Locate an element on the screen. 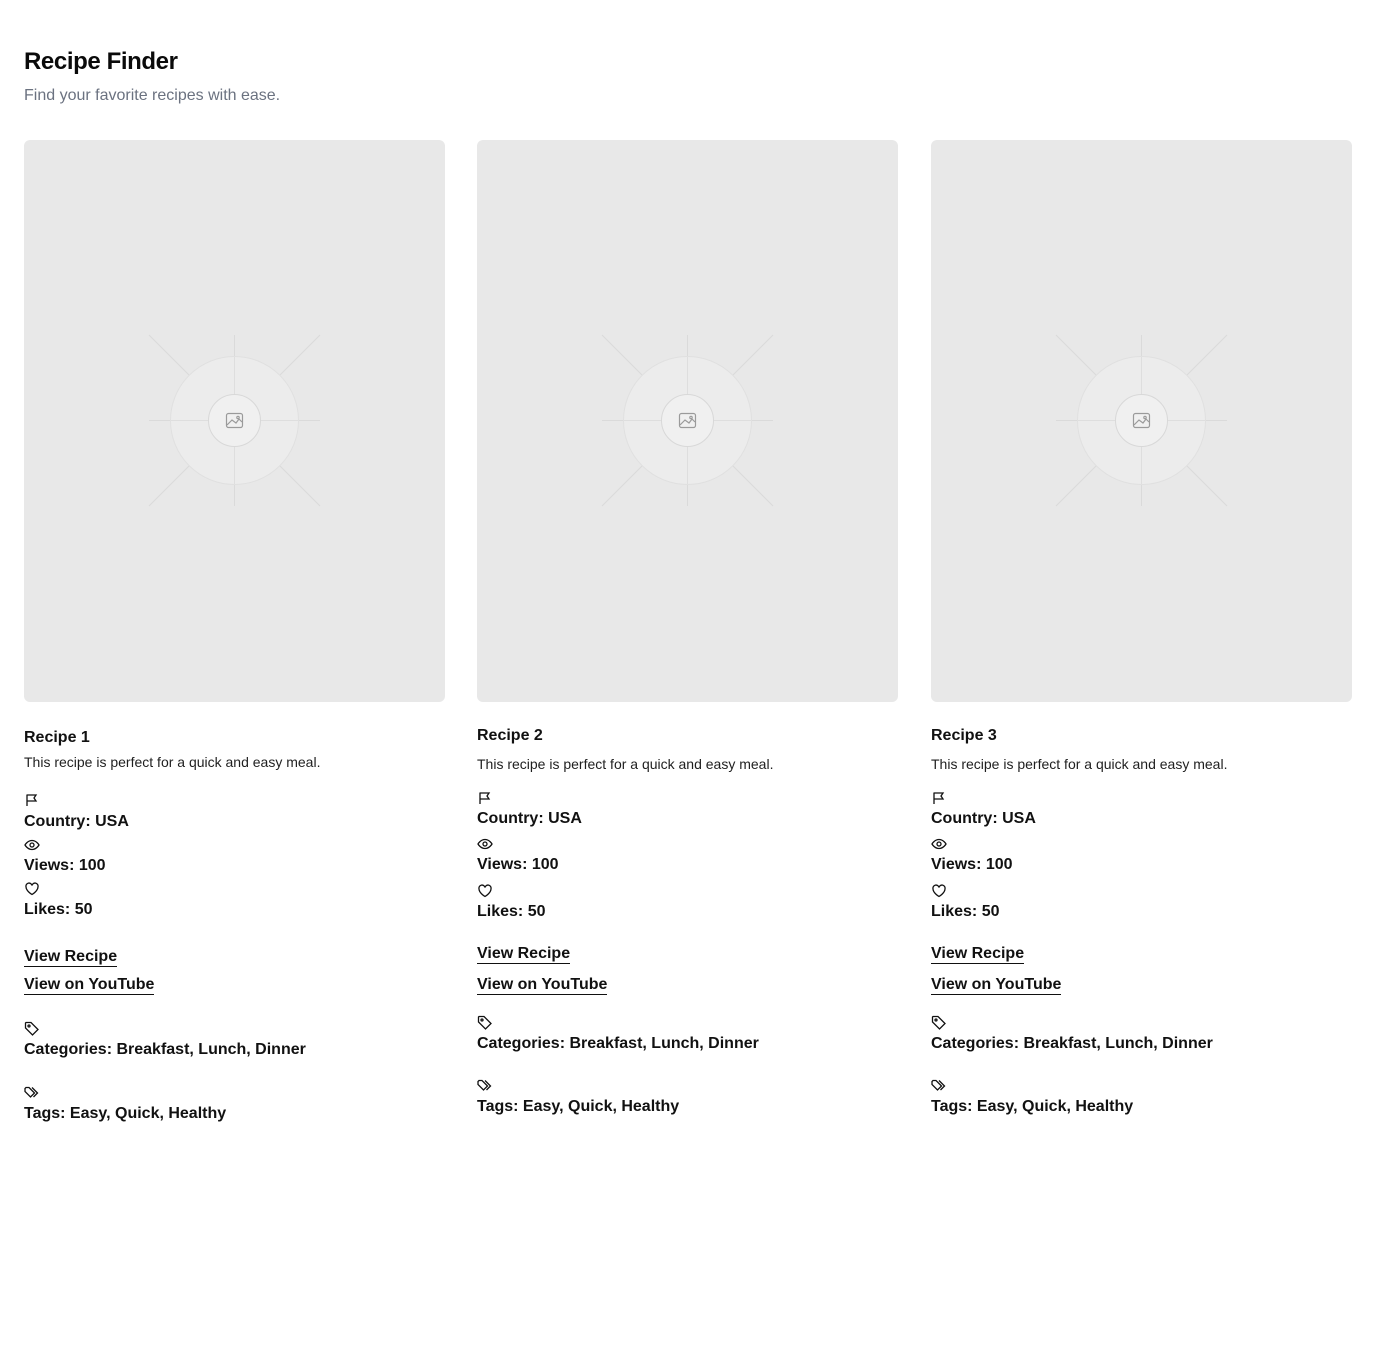 The height and width of the screenshot is (1369, 1376). recipe-name: Recipe 1 is located at coordinates (57, 737).